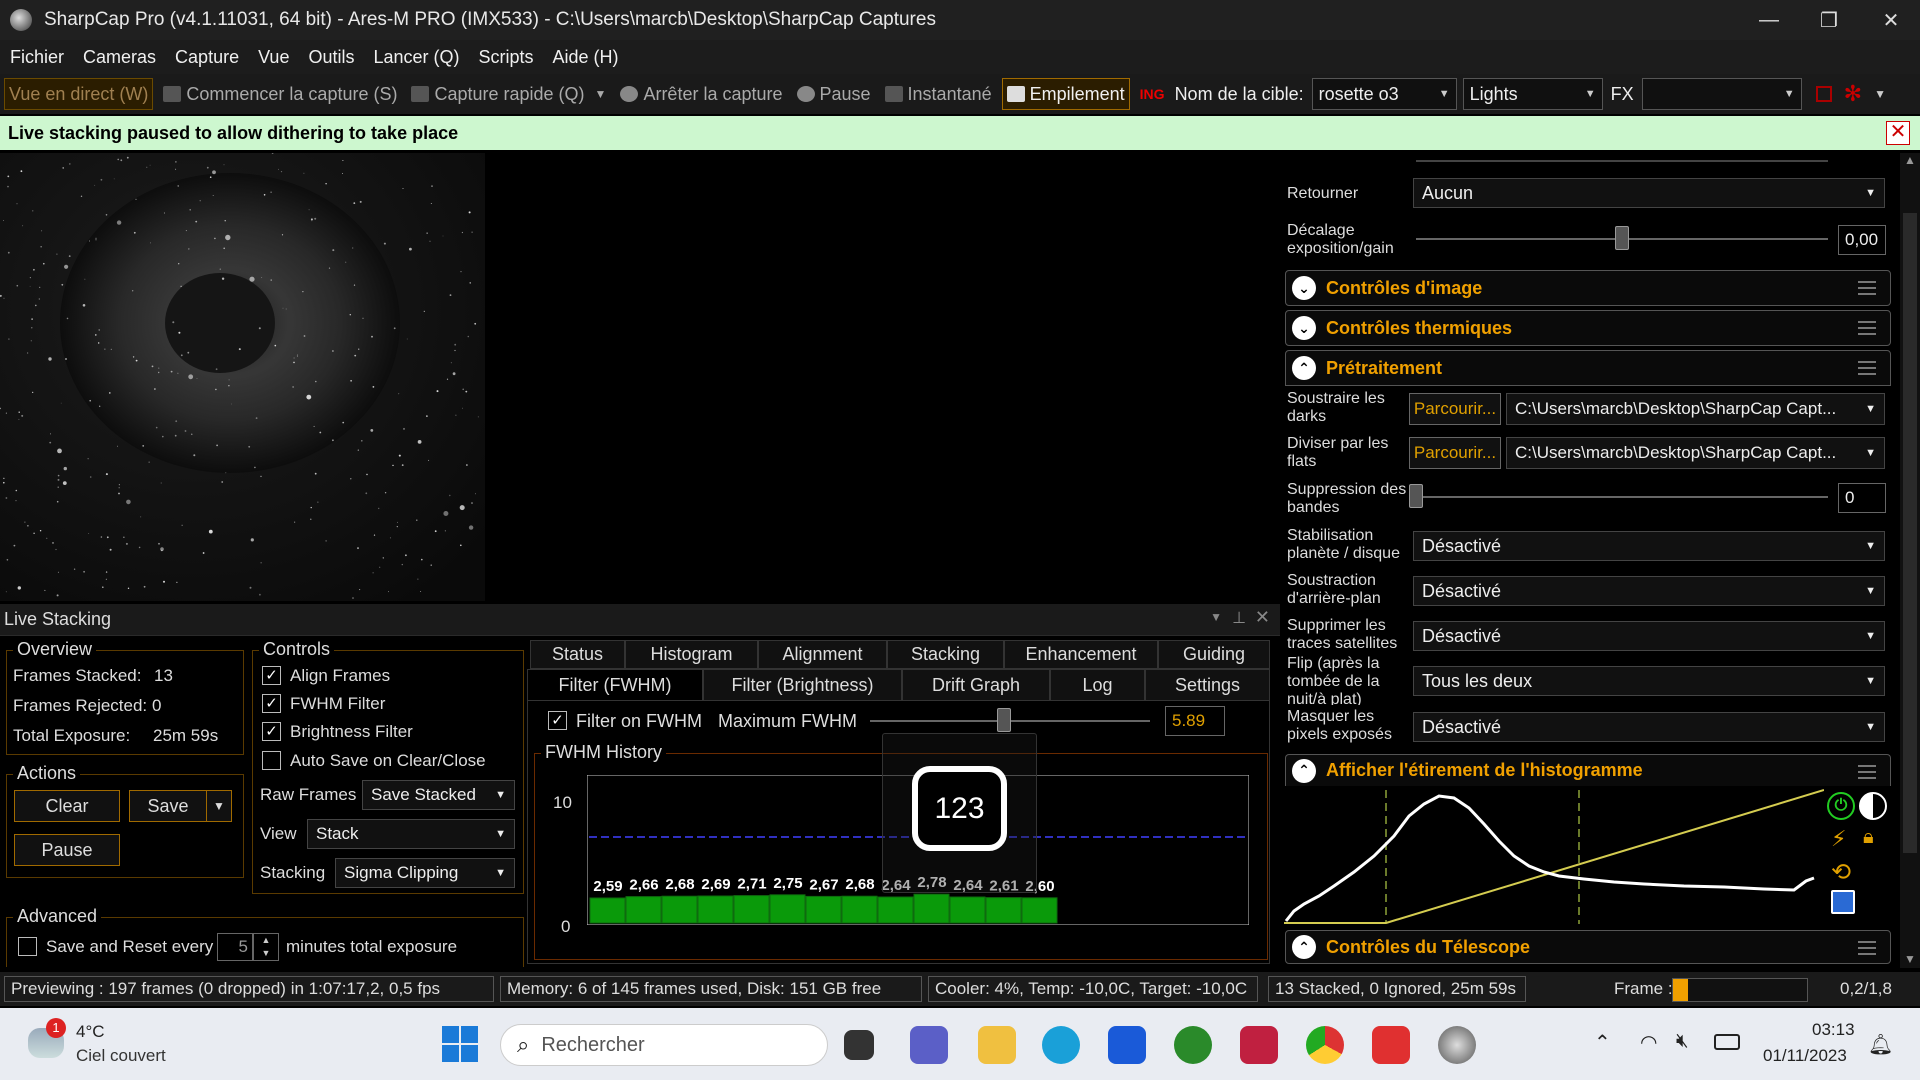  I want to click on stacking-button: Empilement, so click(1065, 94).